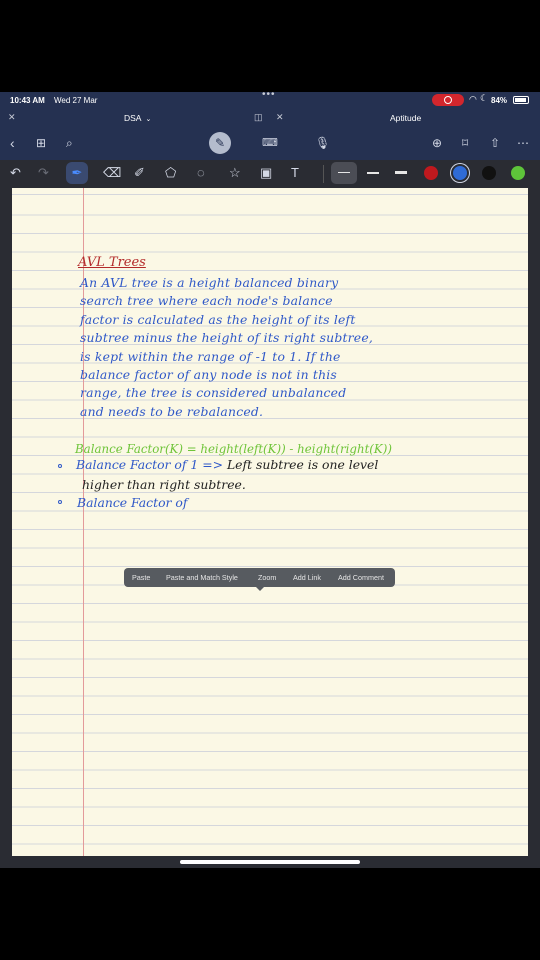 The width and height of the screenshot is (540, 960). I want to click on screen-recording-icon, so click(448, 100).